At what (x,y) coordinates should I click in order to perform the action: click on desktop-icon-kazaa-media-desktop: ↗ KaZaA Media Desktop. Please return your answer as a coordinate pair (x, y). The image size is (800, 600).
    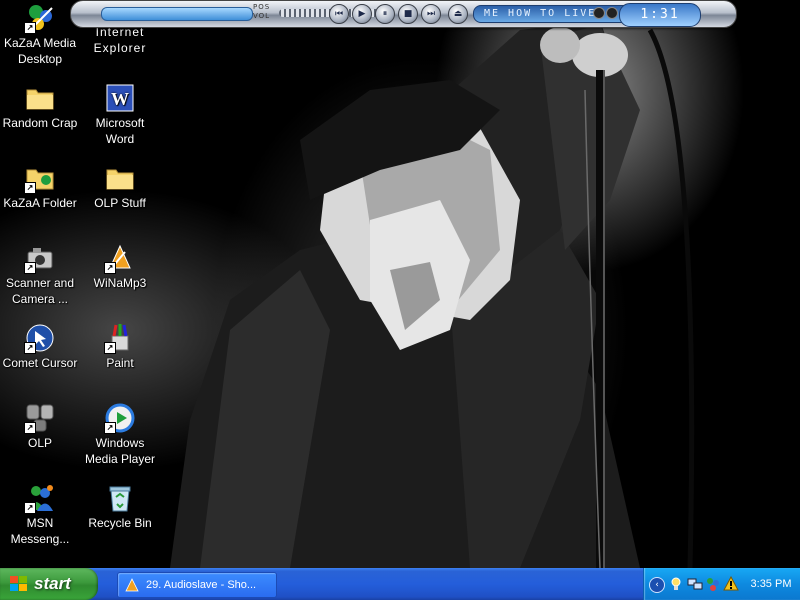
    Looking at the image, I should click on (40, 34).